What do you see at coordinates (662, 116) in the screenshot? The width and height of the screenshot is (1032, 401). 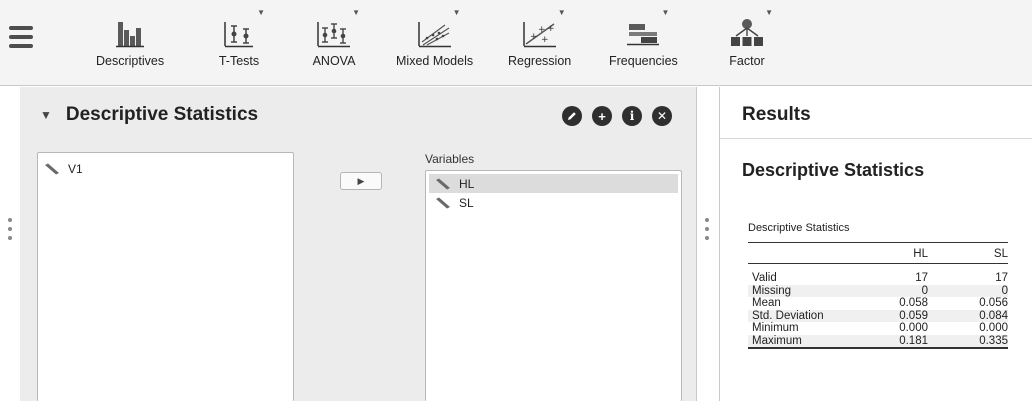 I see `close-icon: ✕` at bounding box center [662, 116].